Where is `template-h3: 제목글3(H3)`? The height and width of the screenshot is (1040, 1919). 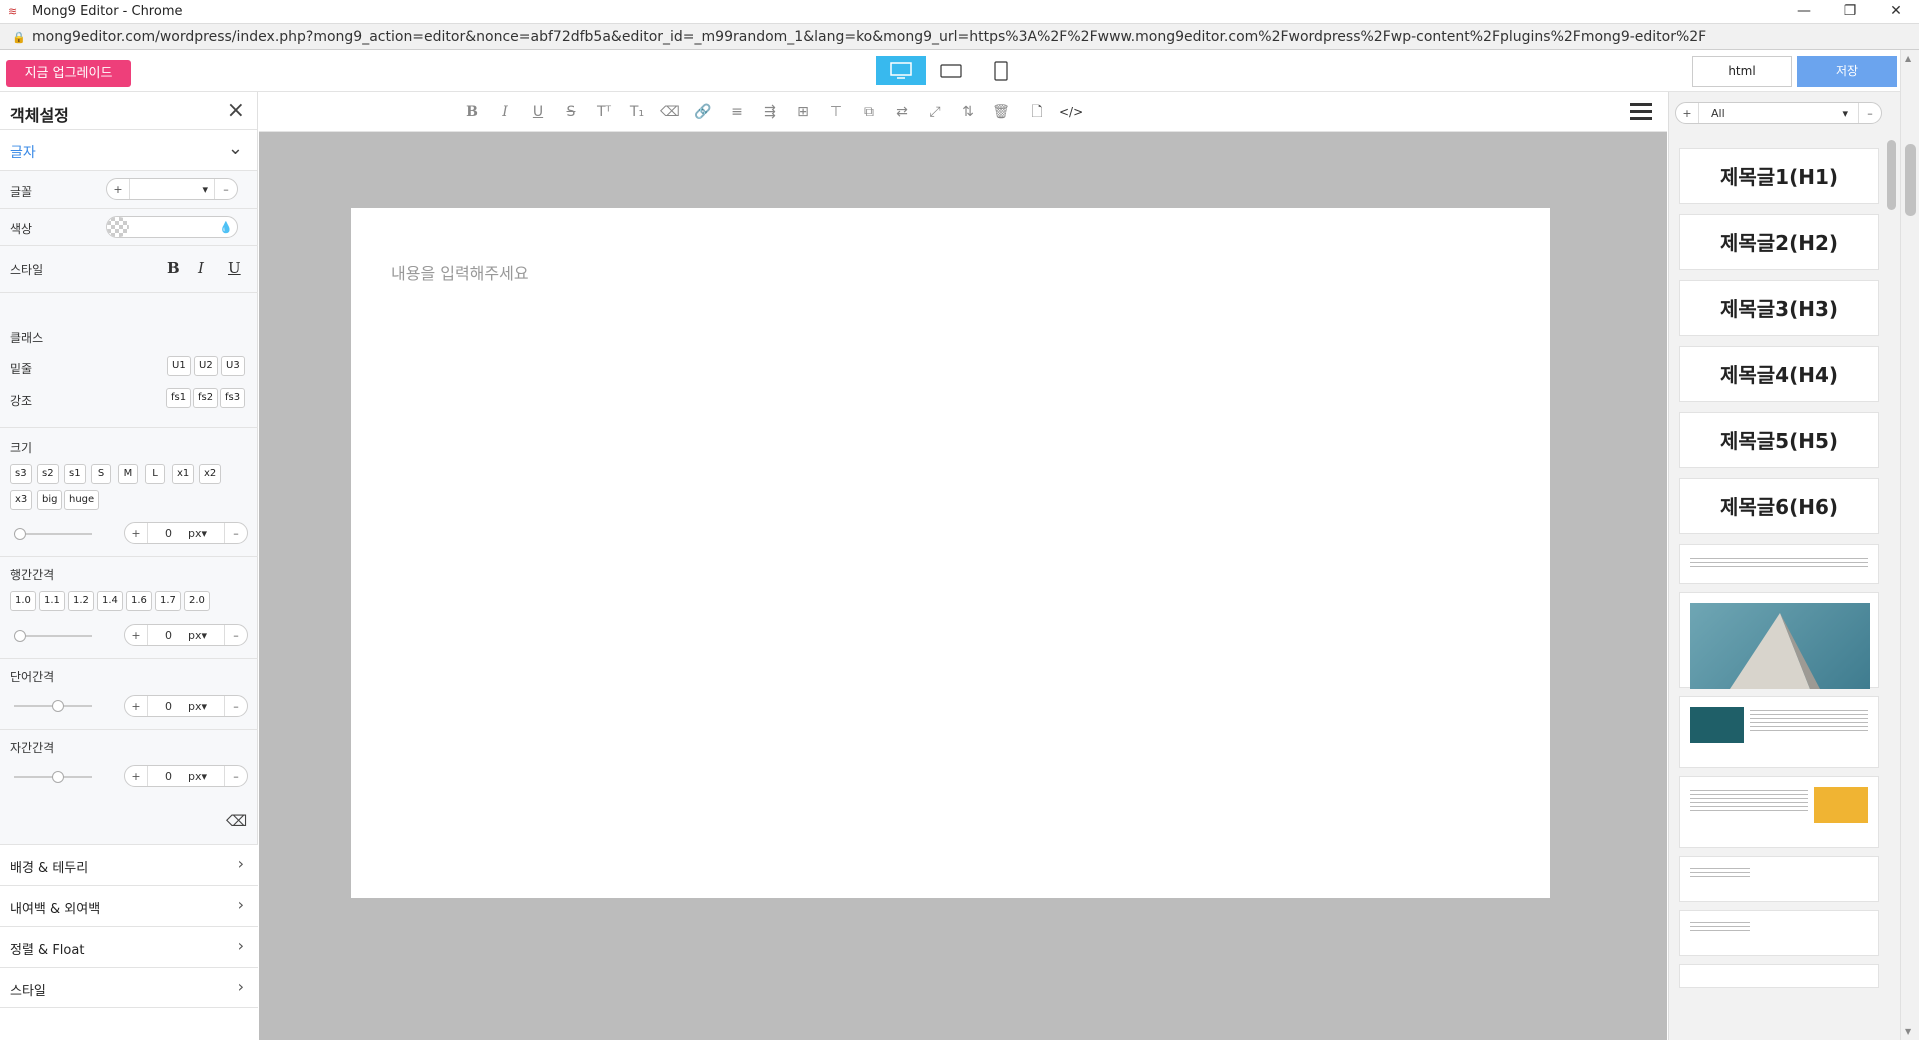
template-h3: 제목글3(H3) is located at coordinates (1779, 308).